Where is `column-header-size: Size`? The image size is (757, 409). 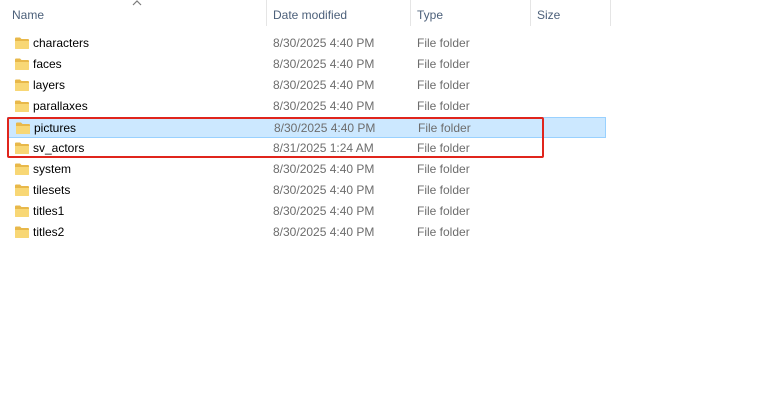 column-header-size: Size is located at coordinates (572, 15).